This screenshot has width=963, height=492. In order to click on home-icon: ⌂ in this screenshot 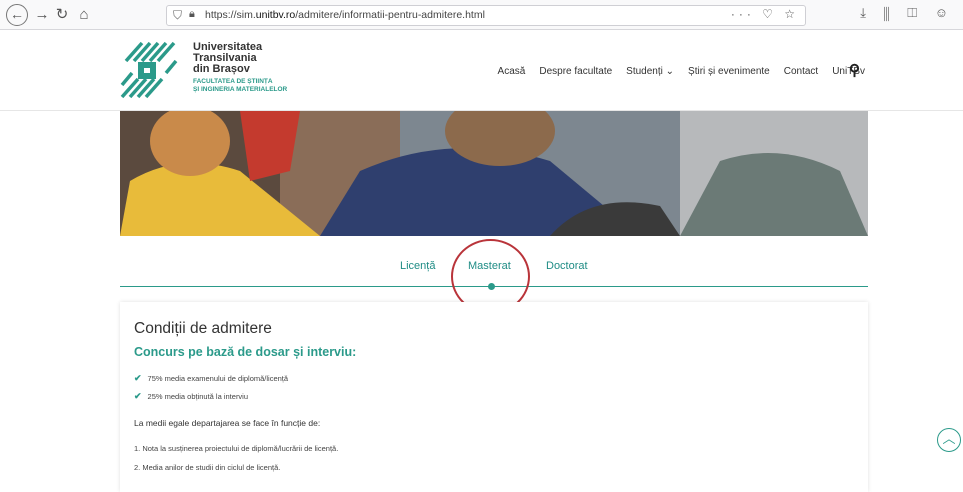, I will do `click(84, 15)`.